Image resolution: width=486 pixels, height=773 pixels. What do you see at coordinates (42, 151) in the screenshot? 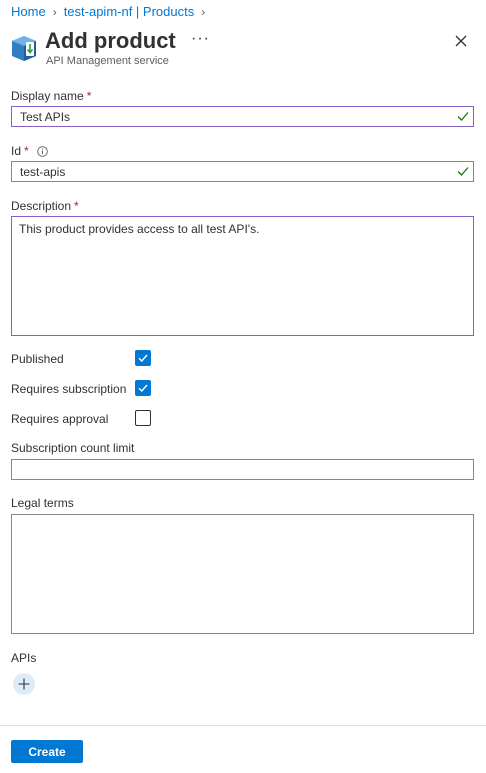
I see `info-icon` at bounding box center [42, 151].